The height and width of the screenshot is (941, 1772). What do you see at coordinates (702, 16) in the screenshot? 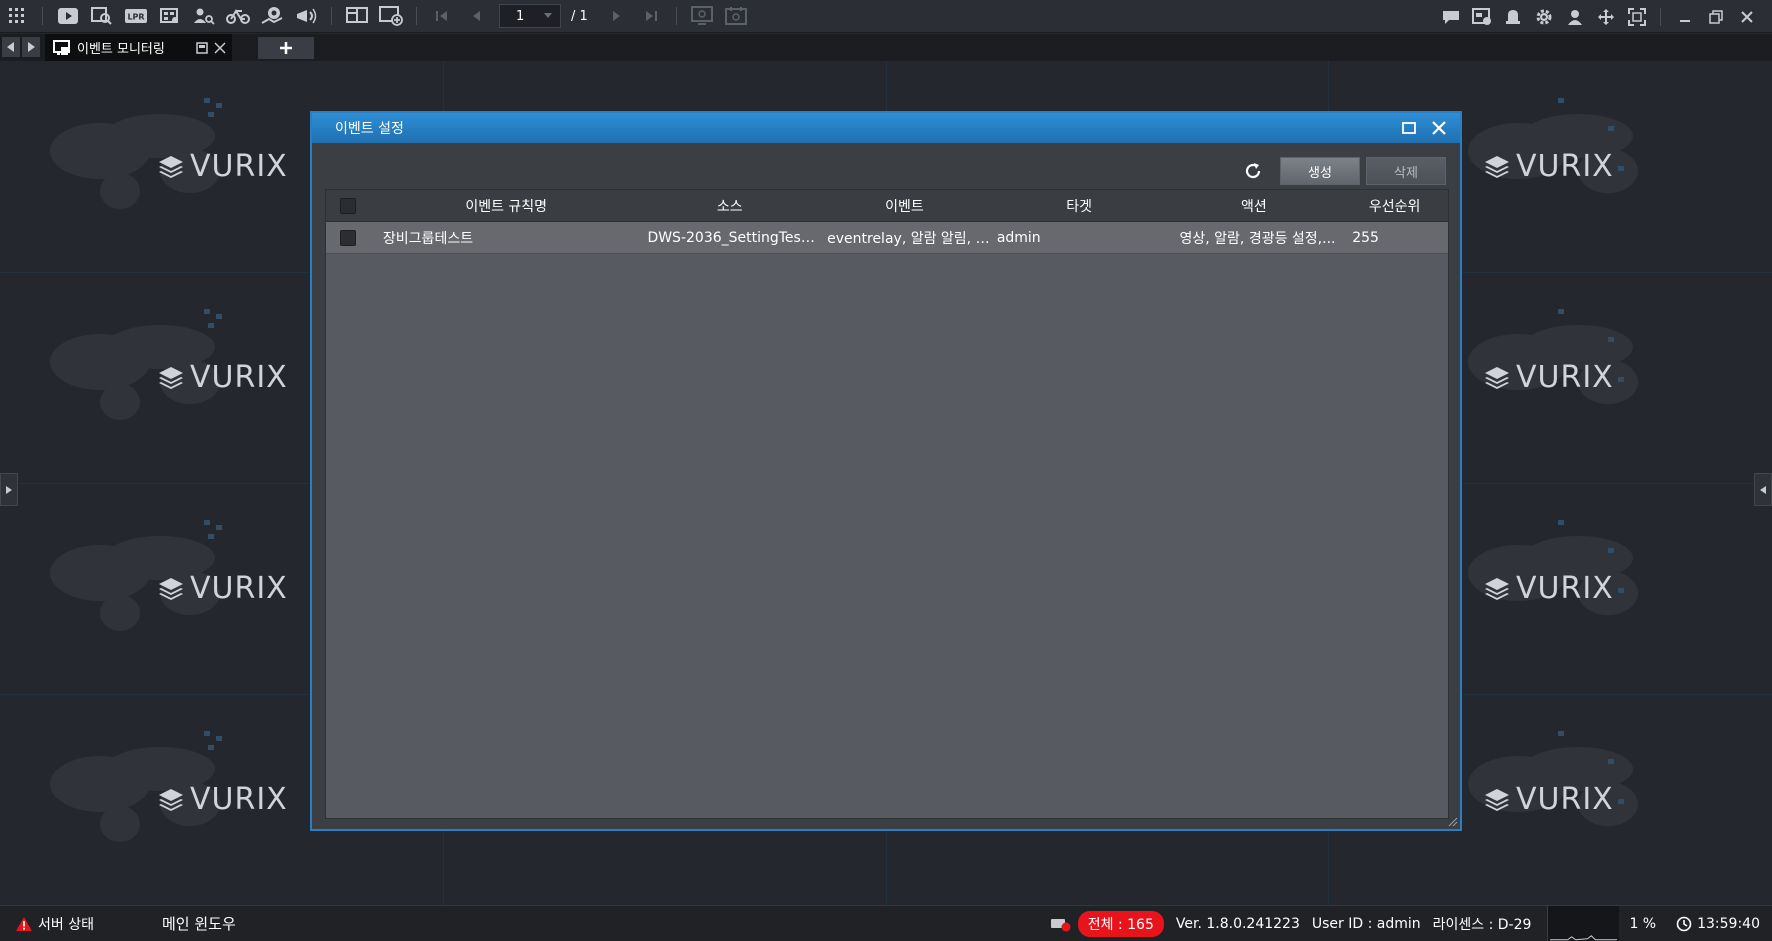
I see `monitor-icon` at bounding box center [702, 16].